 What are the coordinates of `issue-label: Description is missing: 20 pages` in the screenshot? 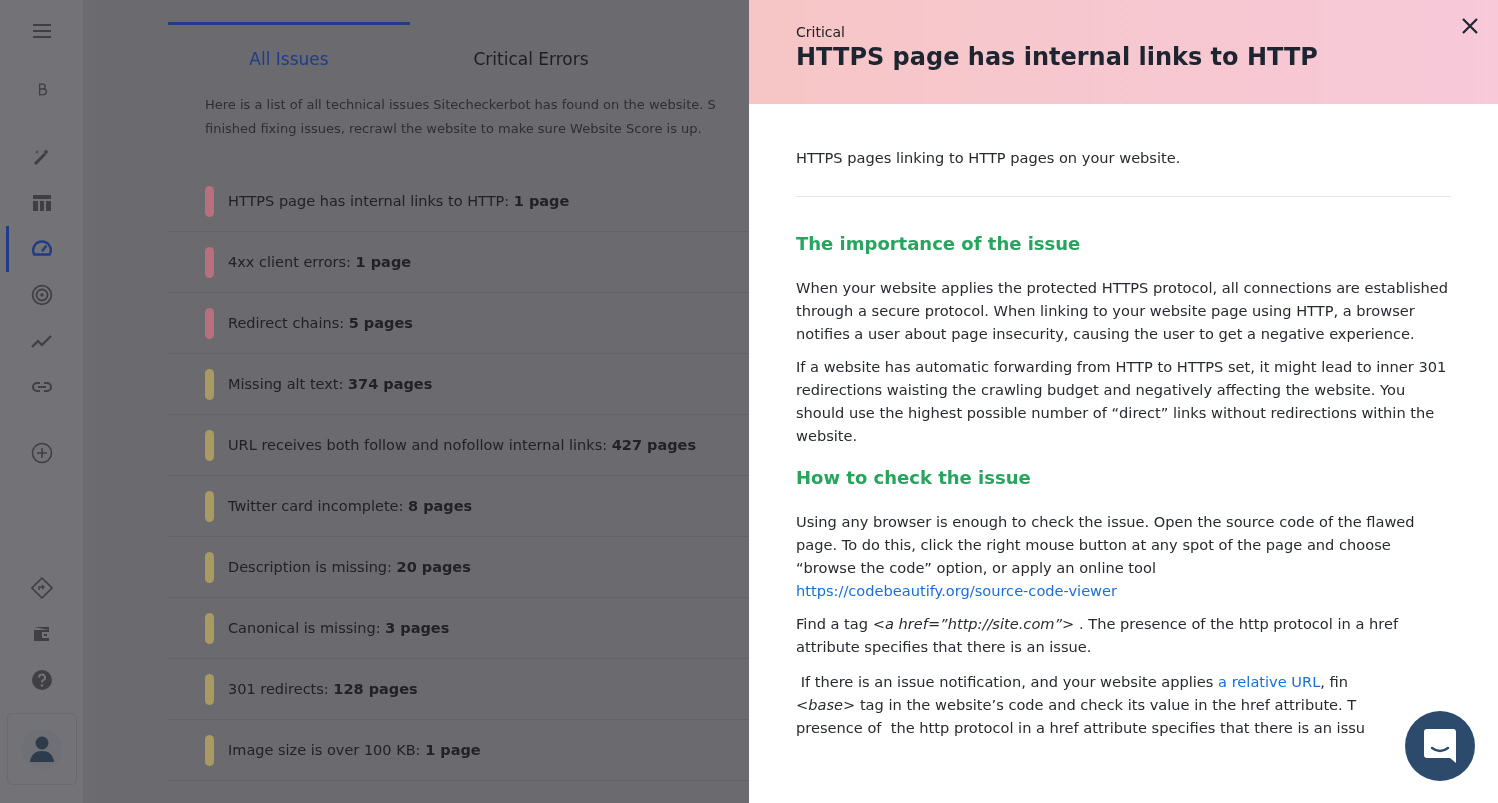 It's located at (349, 567).